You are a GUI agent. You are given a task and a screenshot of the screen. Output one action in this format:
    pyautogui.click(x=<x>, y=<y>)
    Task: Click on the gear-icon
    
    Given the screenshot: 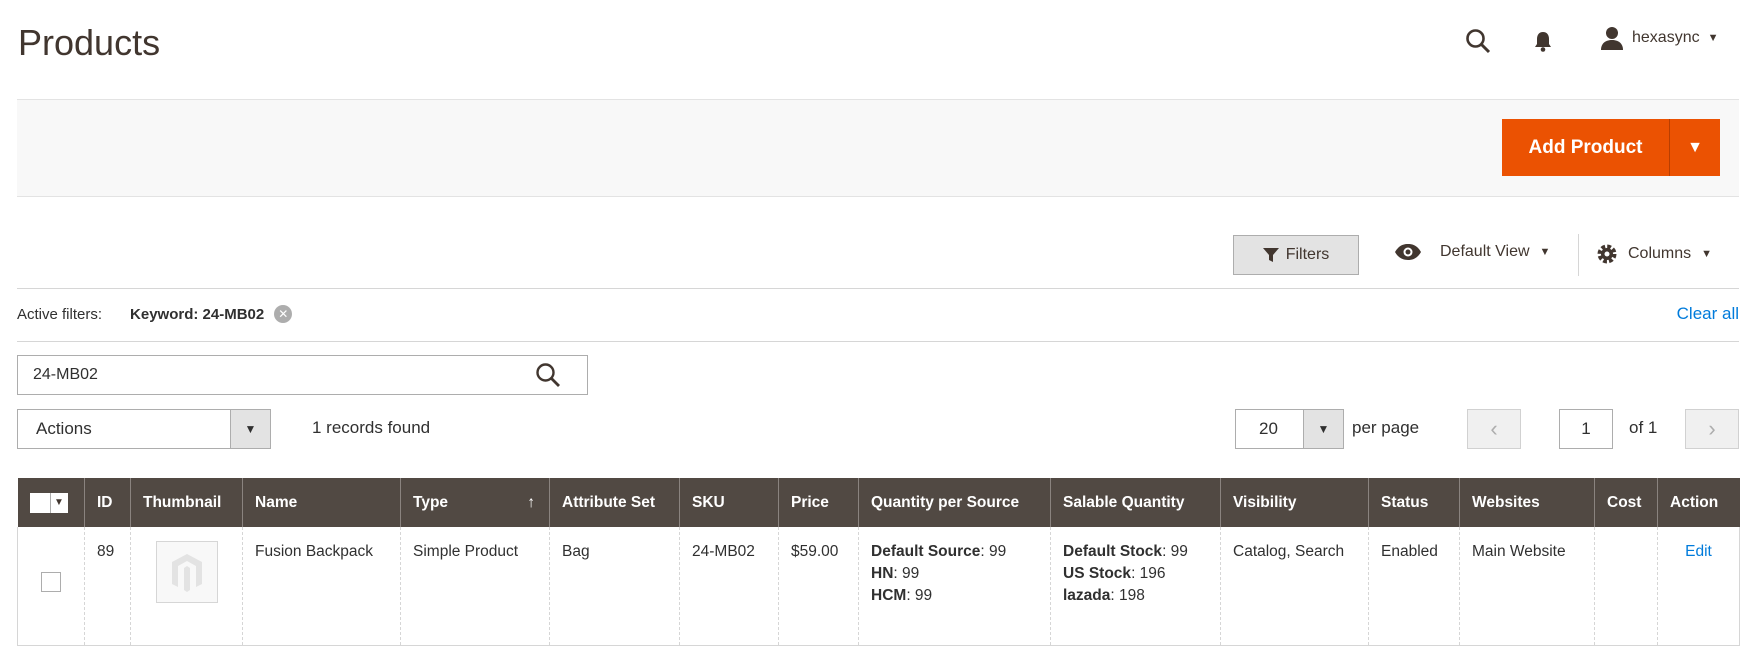 What is the action you would take?
    pyautogui.click(x=1607, y=254)
    